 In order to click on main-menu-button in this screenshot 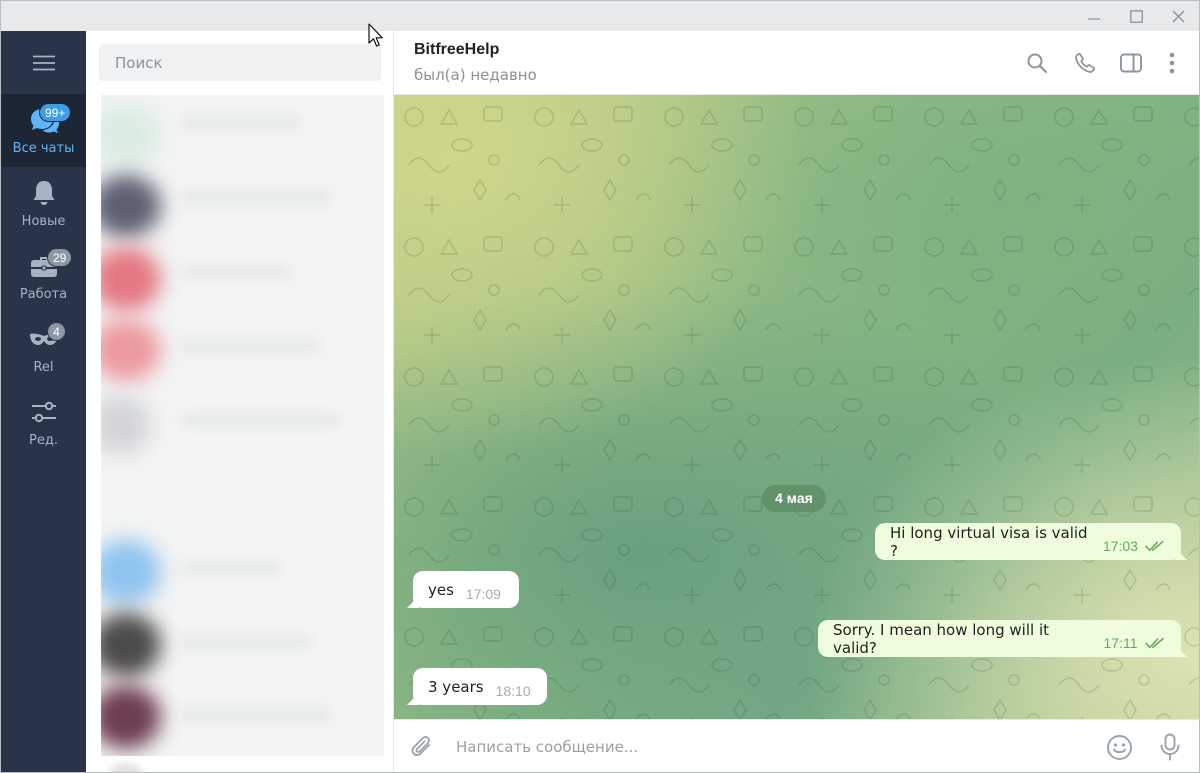, I will do `click(43, 62)`.